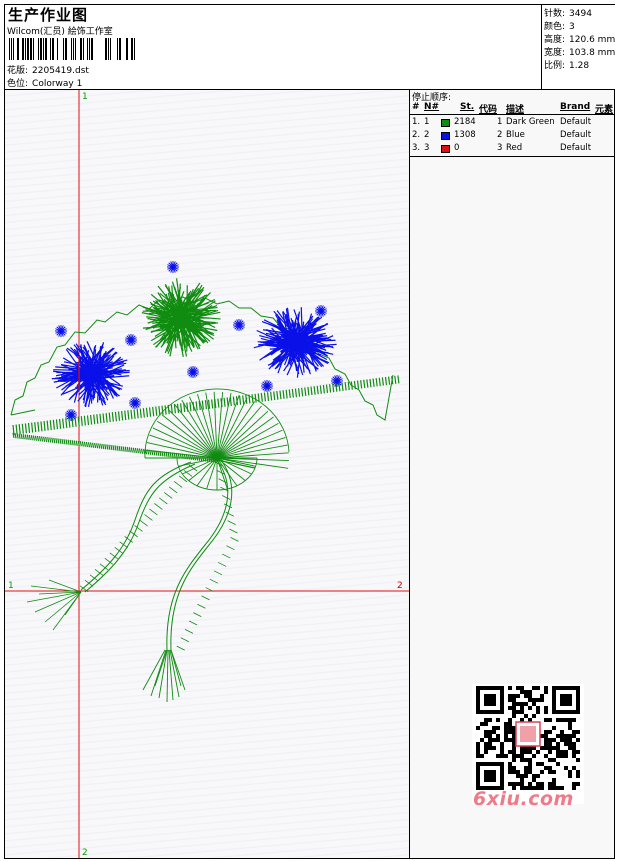 The width and height of the screenshot is (620, 861). I want to click on stop-cell-desc: Red, so click(514, 148).